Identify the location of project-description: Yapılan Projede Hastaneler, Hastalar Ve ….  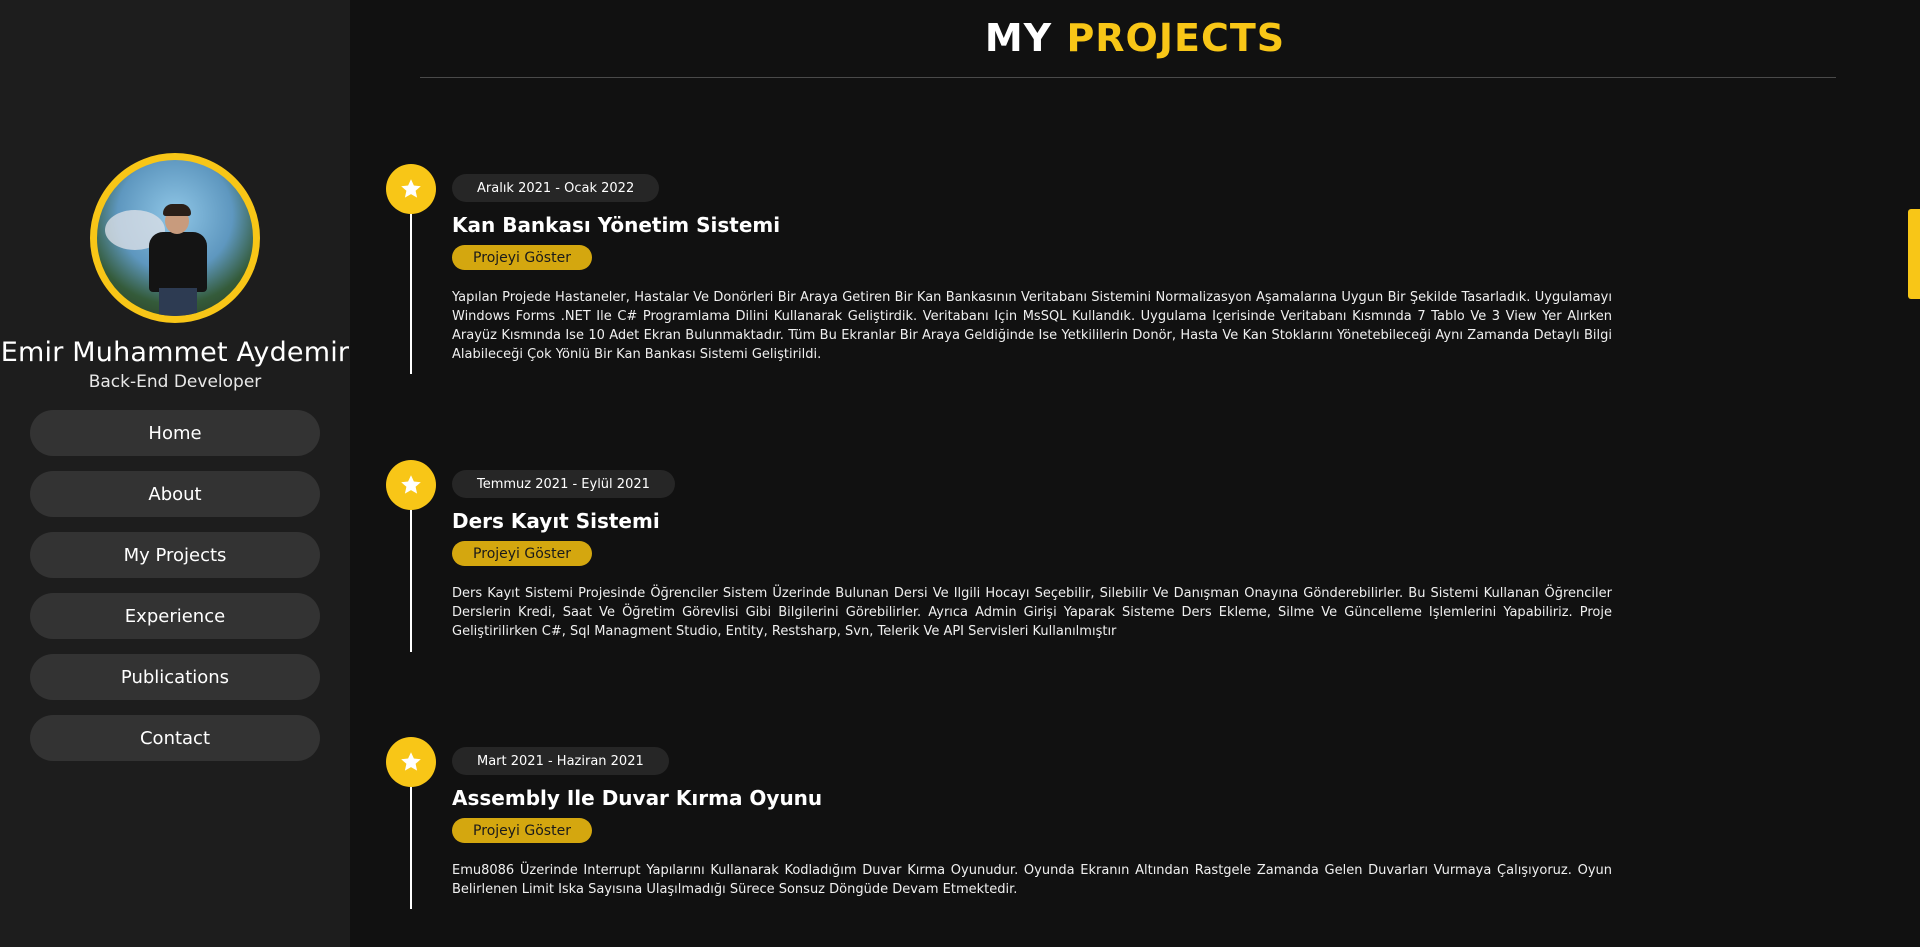
(1032, 326).